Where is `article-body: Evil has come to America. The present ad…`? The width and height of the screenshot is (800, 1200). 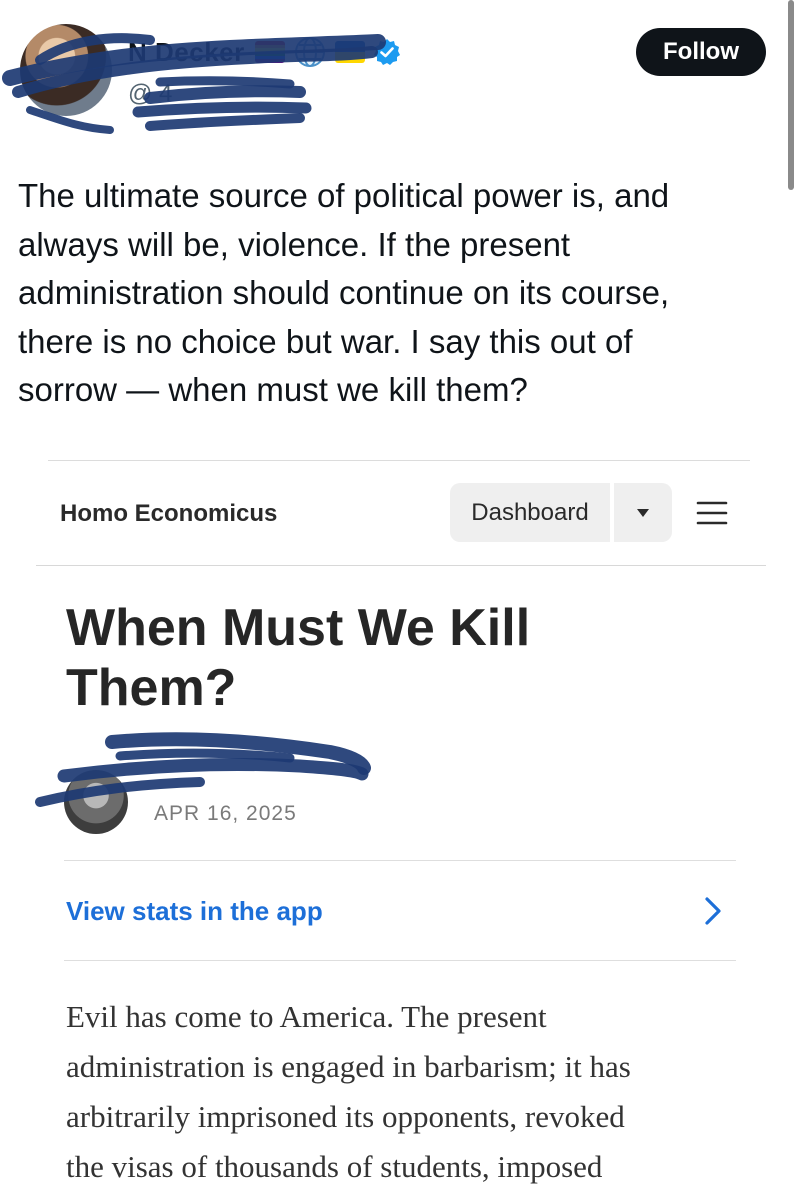 article-body: Evil has come to America. The present ad… is located at coordinates (416, 1092).